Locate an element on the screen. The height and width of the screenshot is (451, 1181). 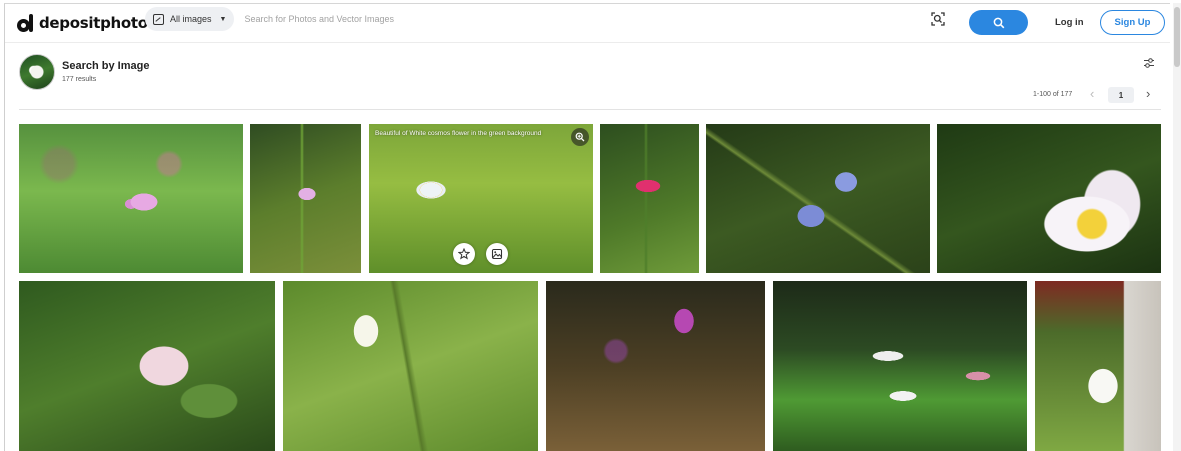
login-link: Log in is located at coordinates (1069, 22).